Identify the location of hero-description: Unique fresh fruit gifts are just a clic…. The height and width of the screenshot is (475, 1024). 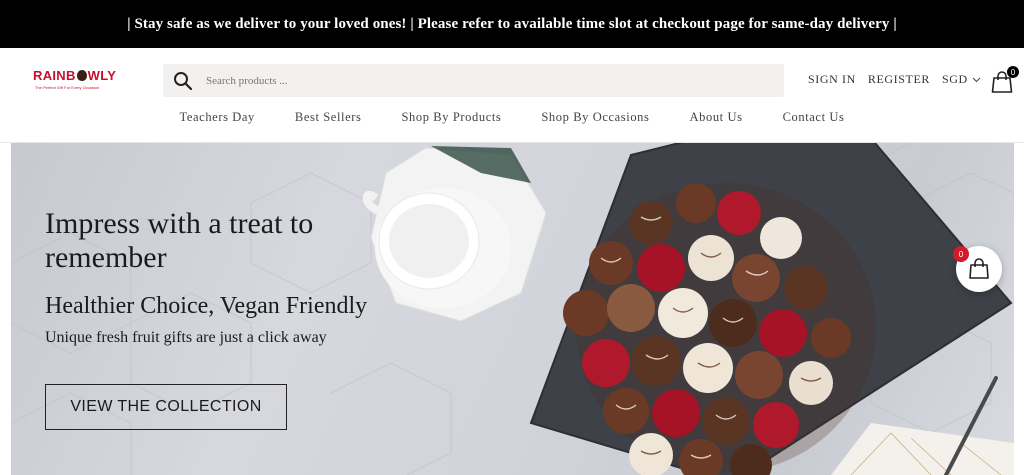
(186, 337).